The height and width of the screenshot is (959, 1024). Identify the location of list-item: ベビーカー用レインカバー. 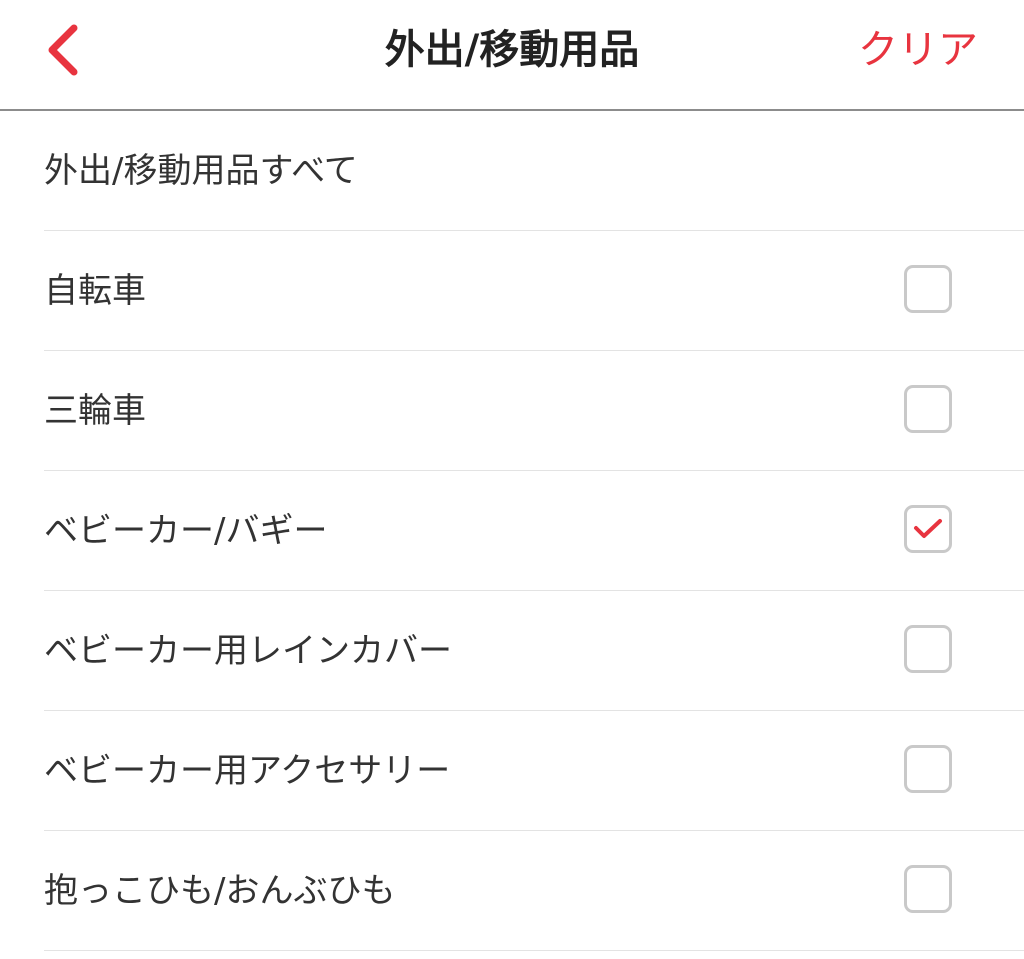
(534, 651).